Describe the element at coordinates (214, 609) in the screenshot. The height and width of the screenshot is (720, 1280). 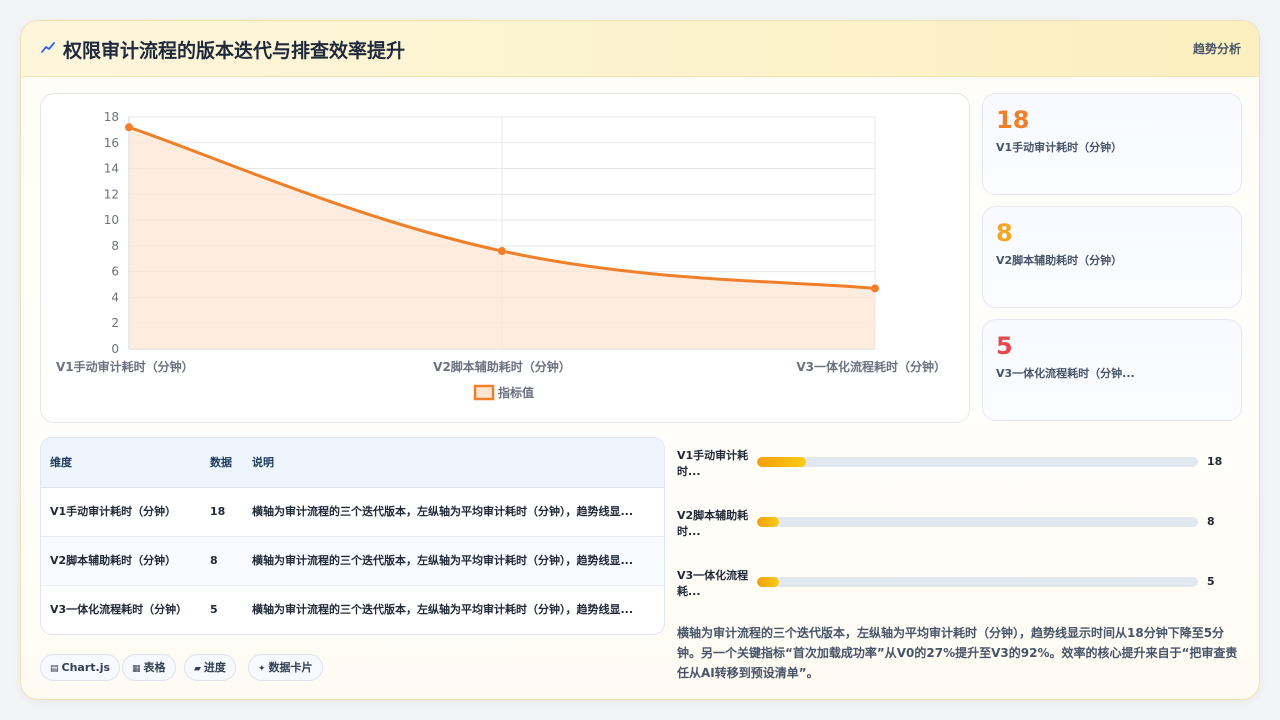
I see `table-cell-value: 5` at that location.